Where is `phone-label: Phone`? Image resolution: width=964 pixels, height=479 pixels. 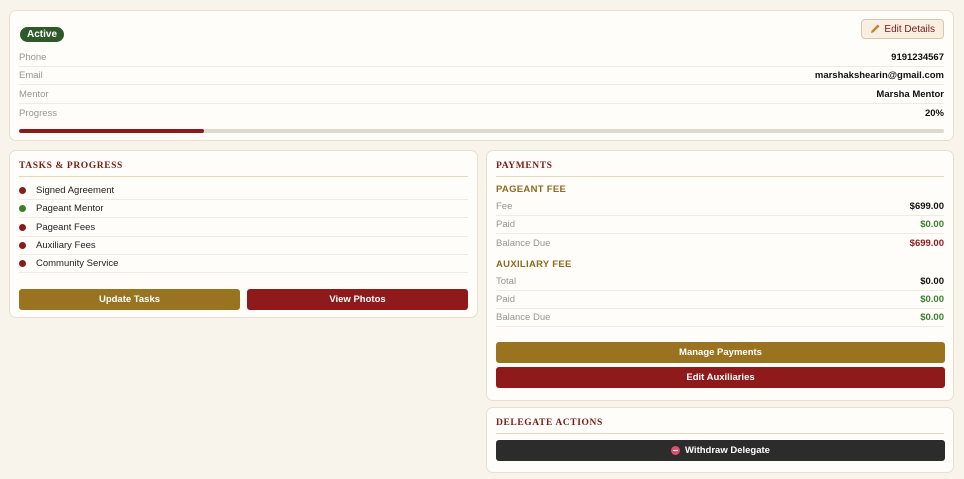
phone-label: Phone is located at coordinates (33, 57).